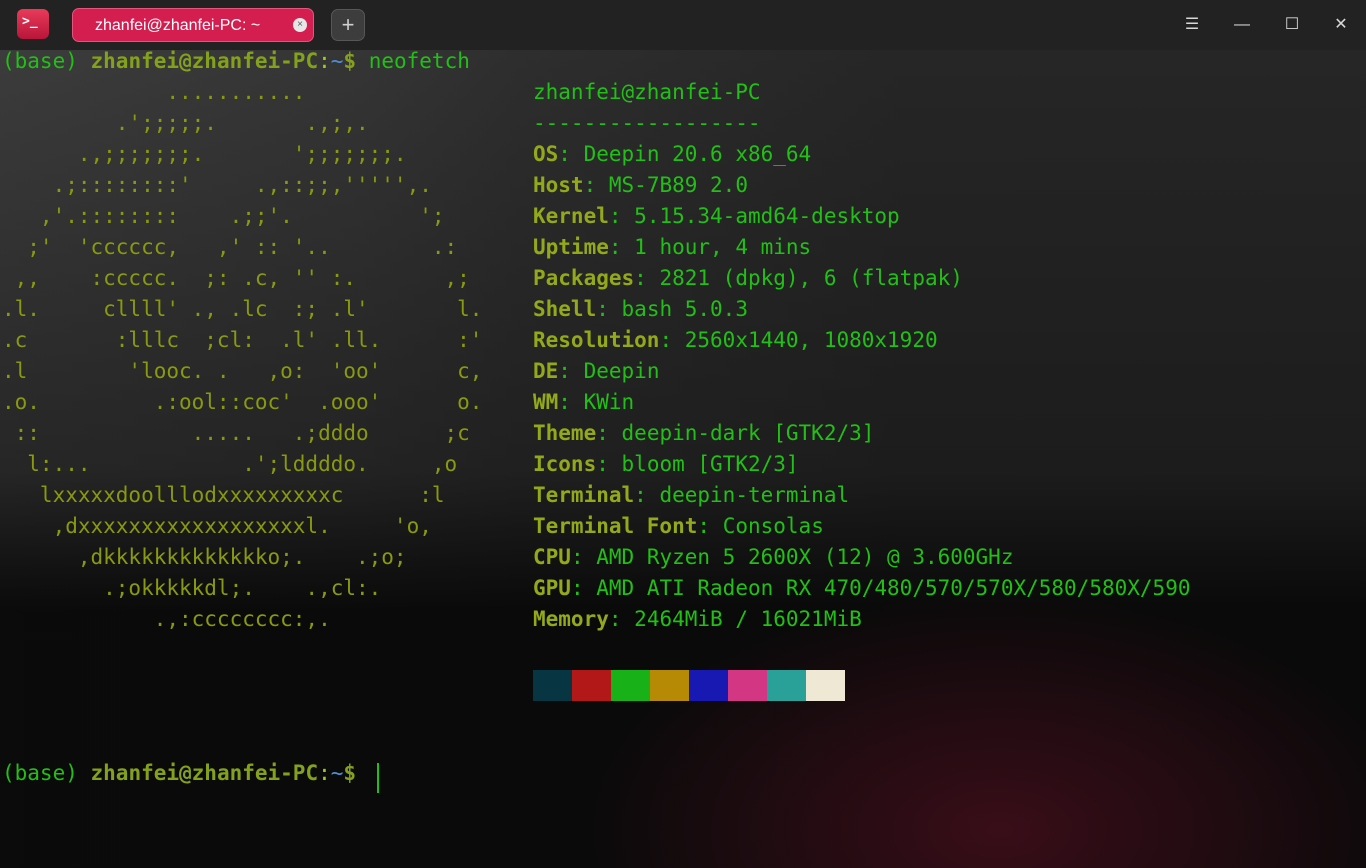 This screenshot has height=868, width=1366. What do you see at coordinates (565, 309) in the screenshot?
I see `info-key: Shell` at bounding box center [565, 309].